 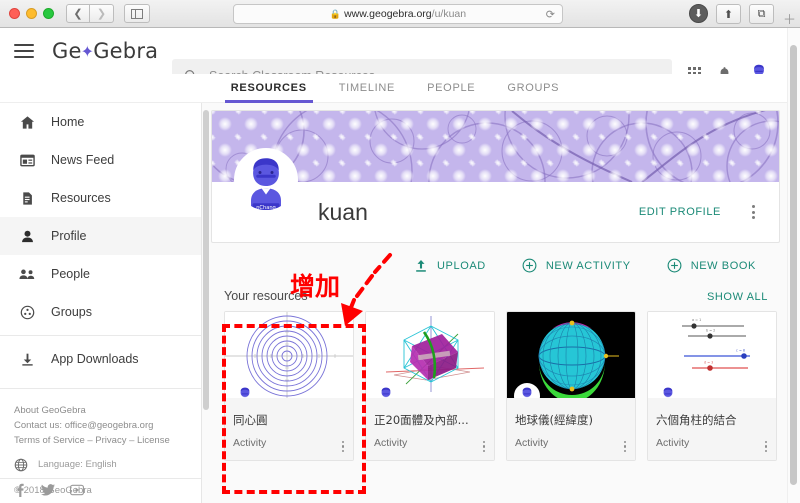 I want to click on action-label: NEW BOOK, so click(x=723, y=265).